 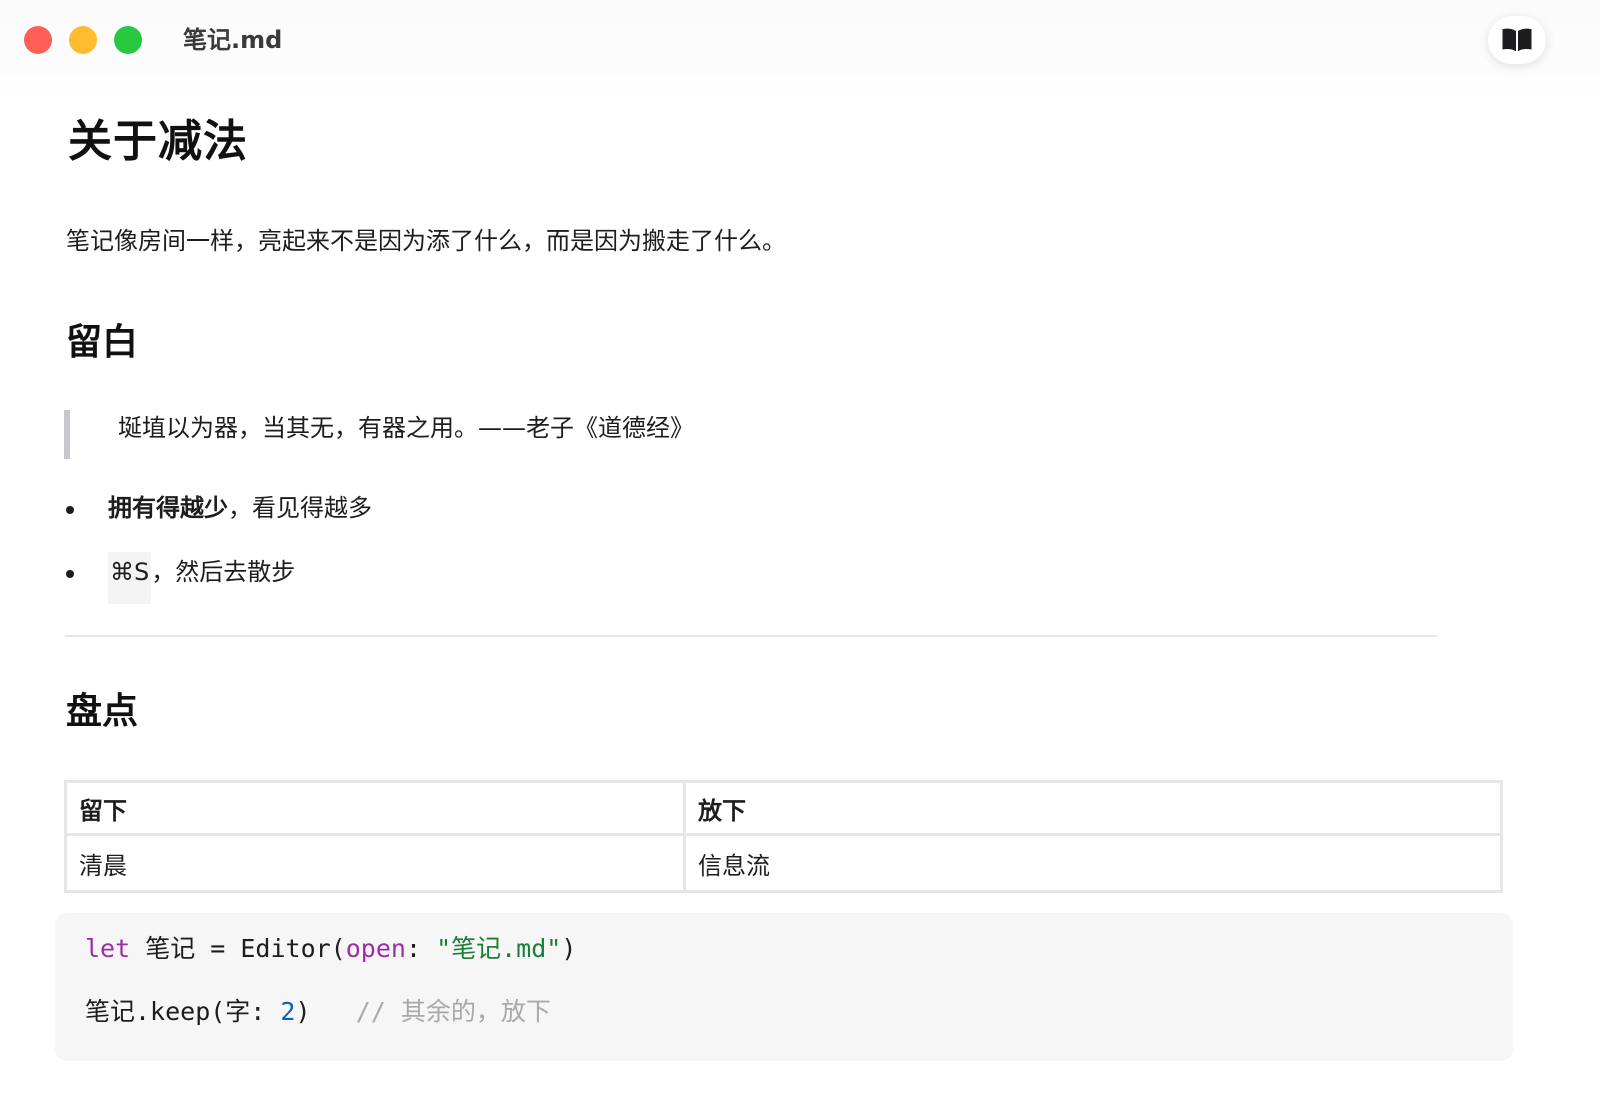 What do you see at coordinates (108, 948) in the screenshot?
I see `code-keyword: let` at bounding box center [108, 948].